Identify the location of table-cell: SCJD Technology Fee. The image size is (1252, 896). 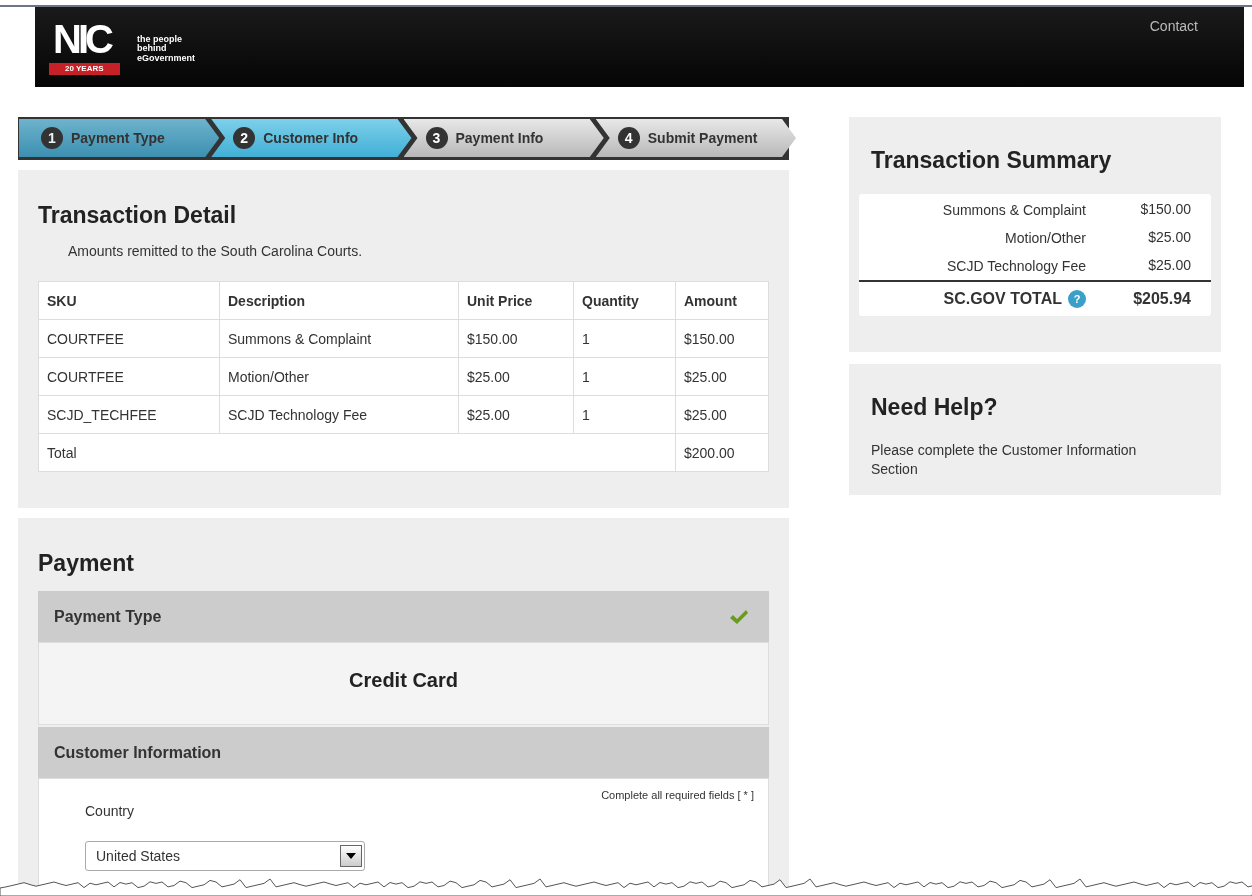
(339, 414).